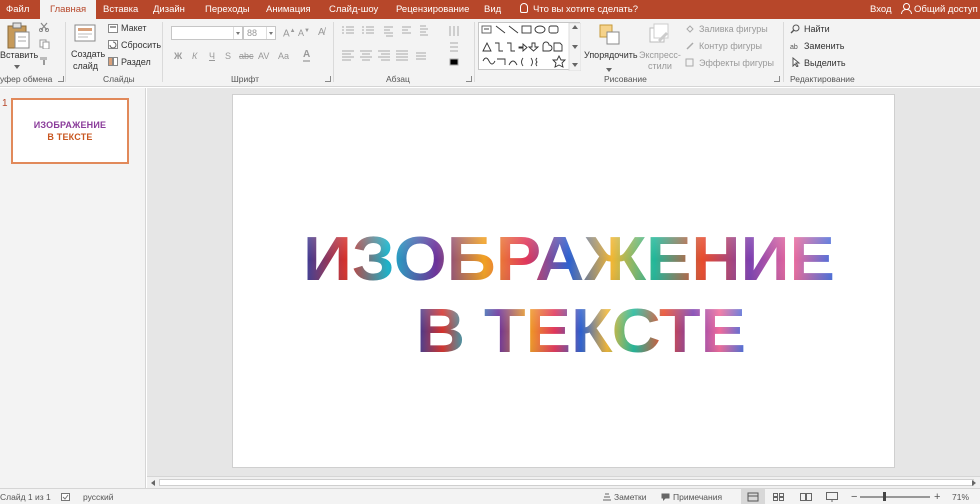 This screenshot has width=980, height=504. Describe the element at coordinates (227, 9) in the screenshot. I see `tab-transitions: Переходы` at that location.